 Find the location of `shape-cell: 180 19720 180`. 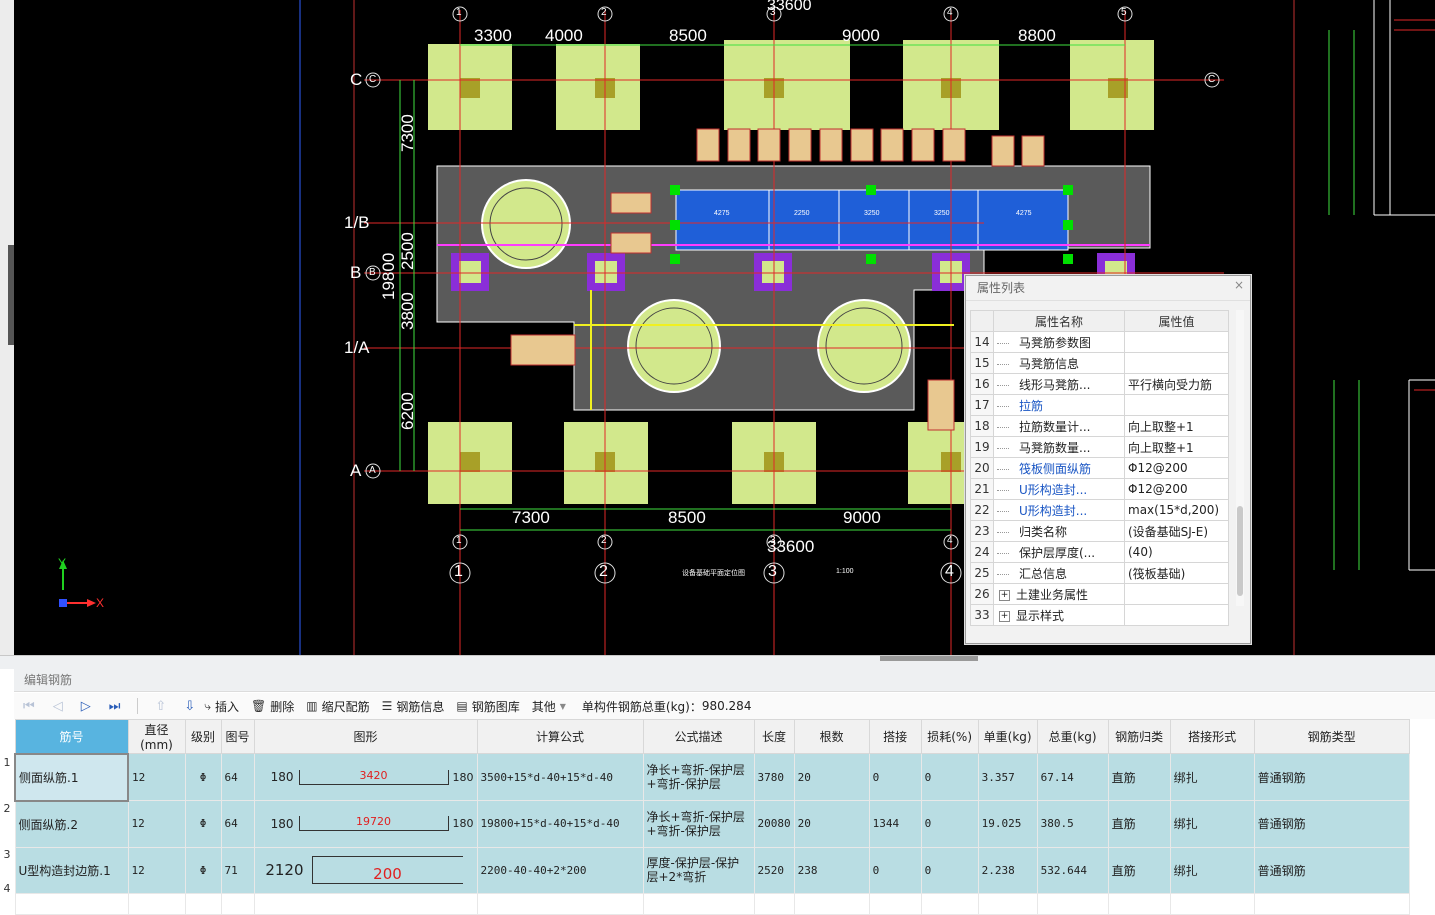

shape-cell: 180 19720 180 is located at coordinates (365, 824).